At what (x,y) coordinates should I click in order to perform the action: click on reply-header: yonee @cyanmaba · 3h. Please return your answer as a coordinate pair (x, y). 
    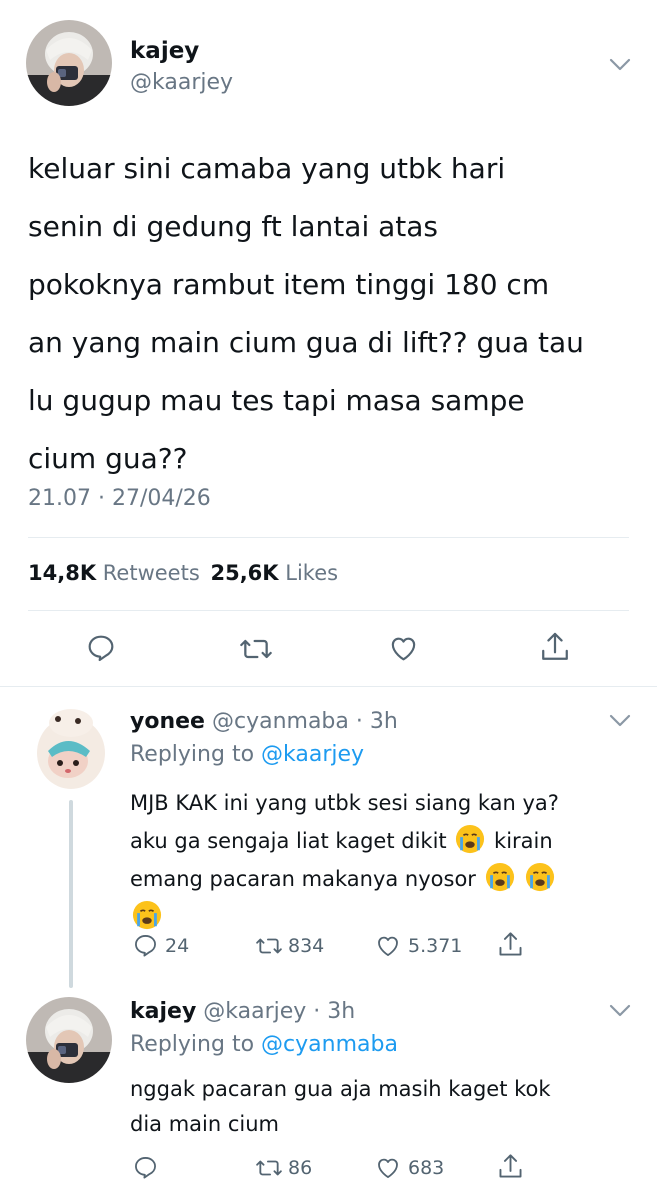
    Looking at the image, I should click on (264, 721).